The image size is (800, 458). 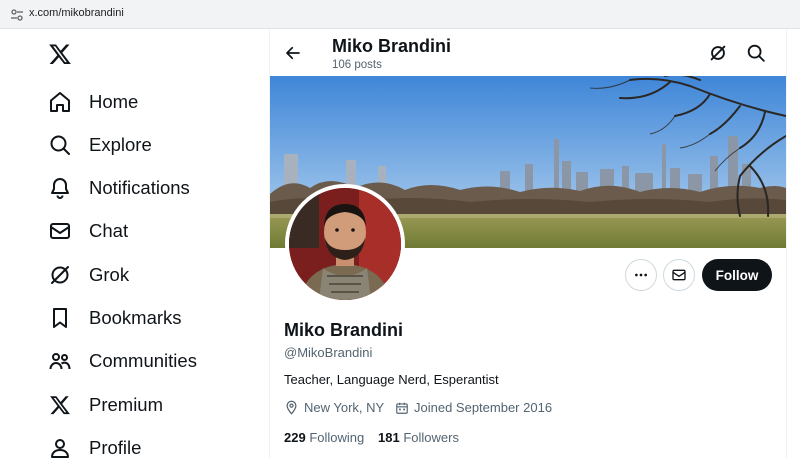 I want to click on profile-handle: @MikoBrandini, so click(x=328, y=352).